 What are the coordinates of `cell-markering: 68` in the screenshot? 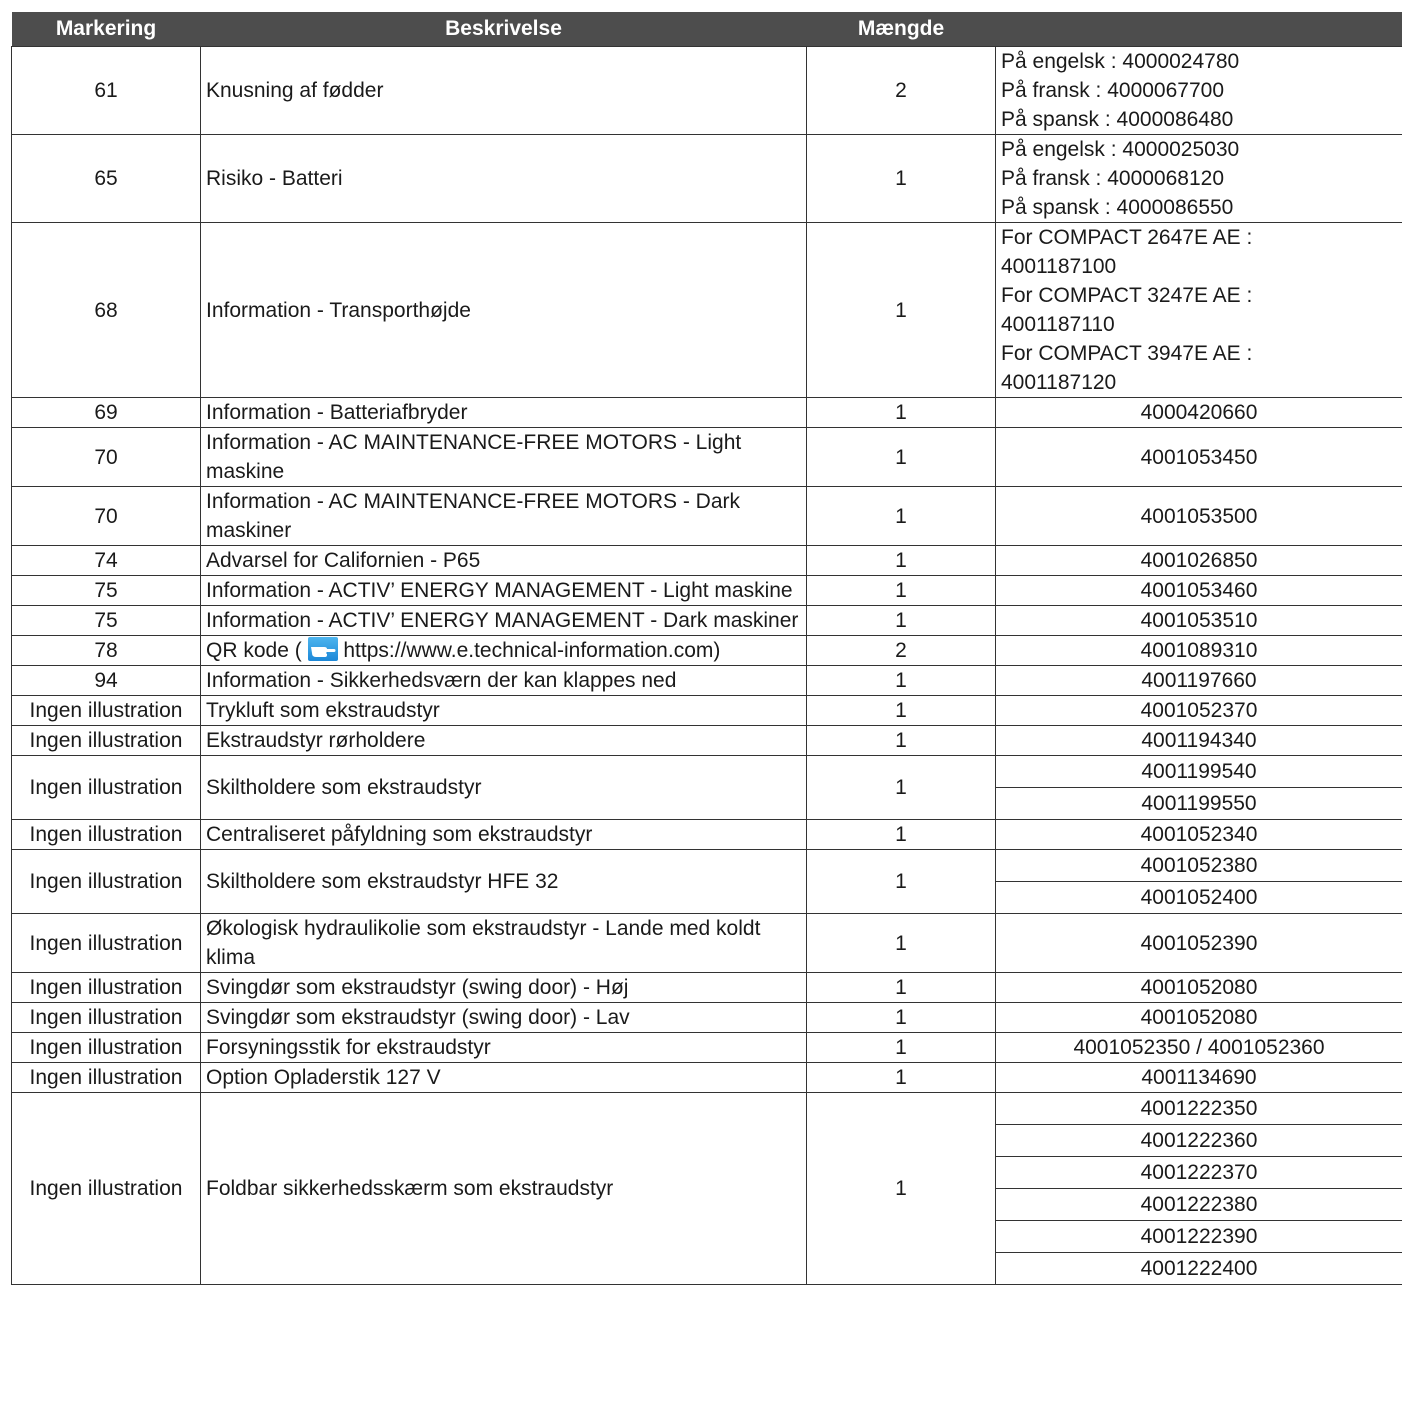 It's located at (106, 310).